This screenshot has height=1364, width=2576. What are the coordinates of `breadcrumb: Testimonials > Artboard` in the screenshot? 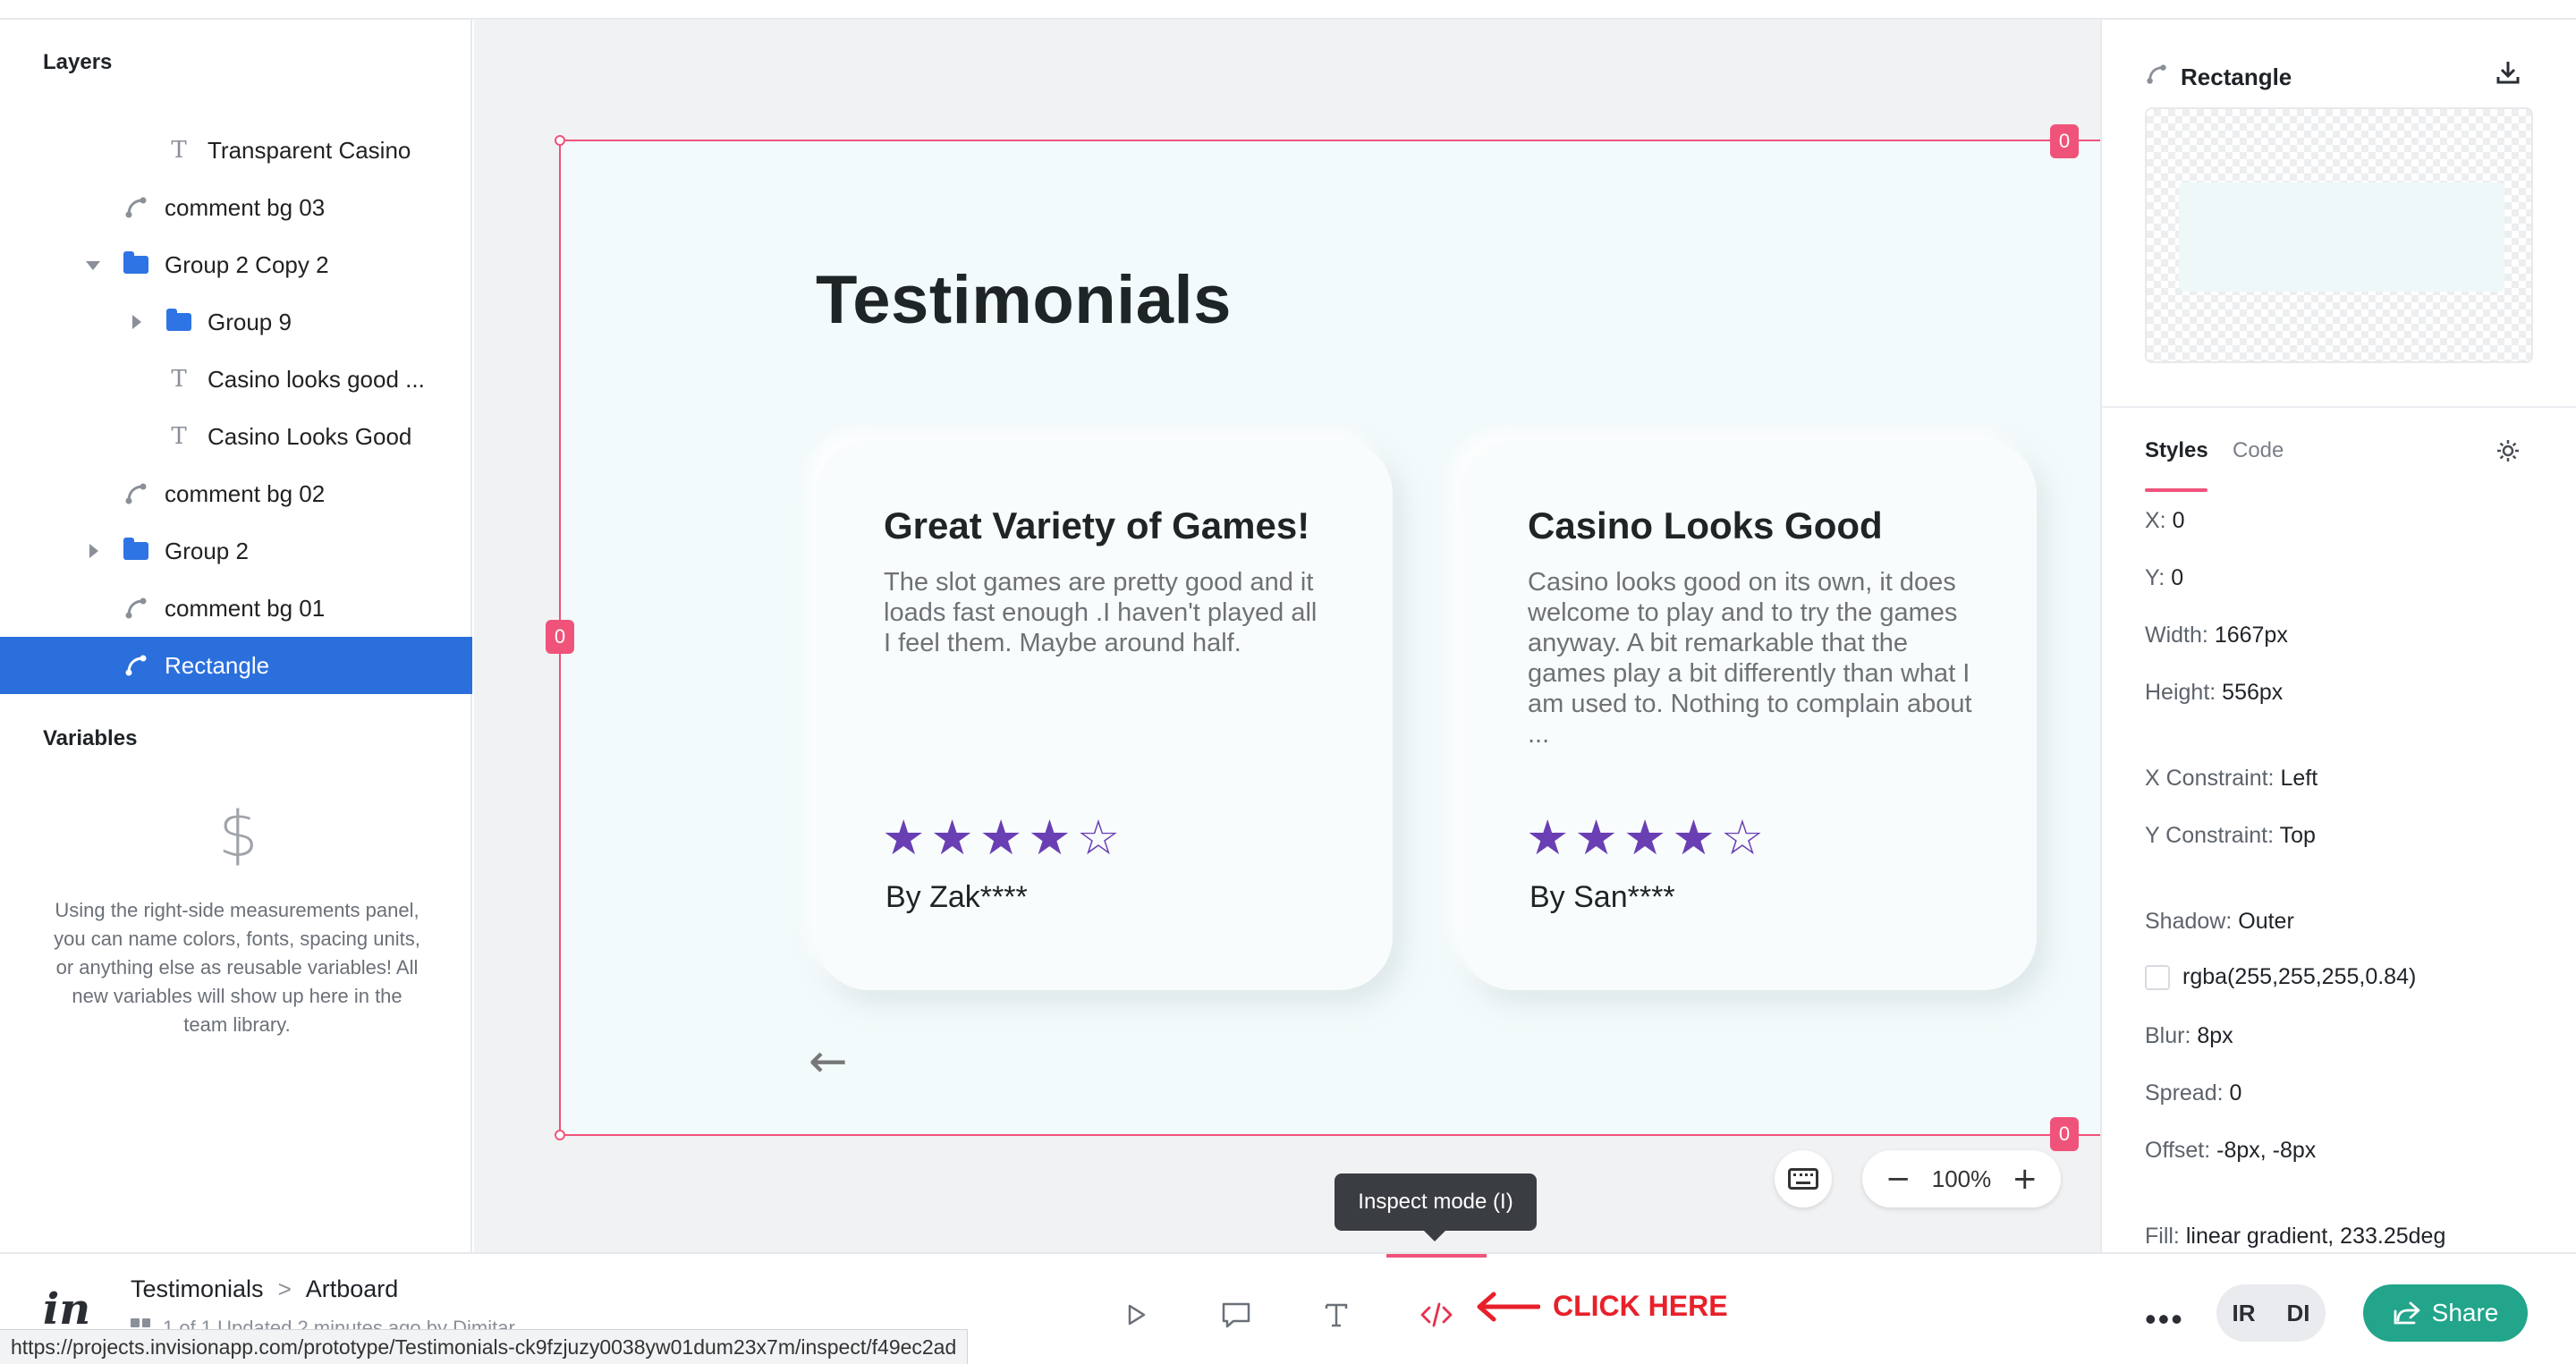 It's located at (264, 1289).